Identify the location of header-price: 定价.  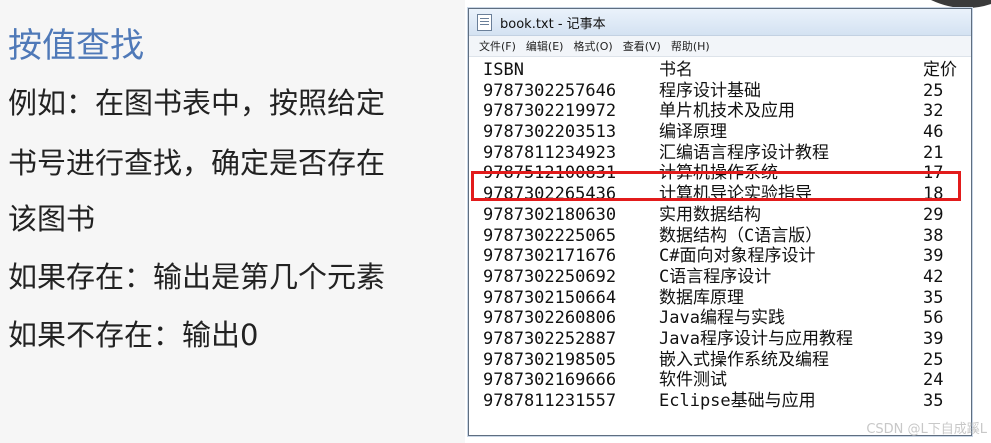
(940, 70).